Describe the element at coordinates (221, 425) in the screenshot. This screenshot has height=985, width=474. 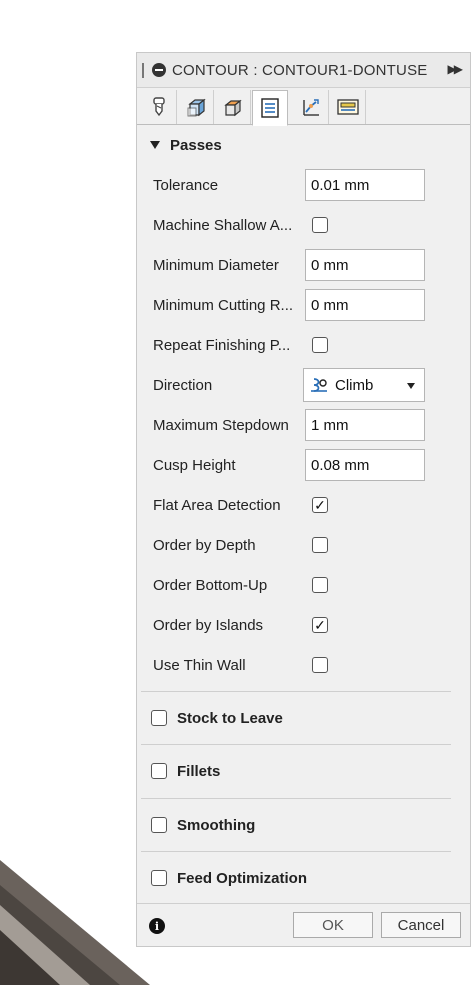
I see `max-stepdown-label: Maximum Stepdown` at that location.